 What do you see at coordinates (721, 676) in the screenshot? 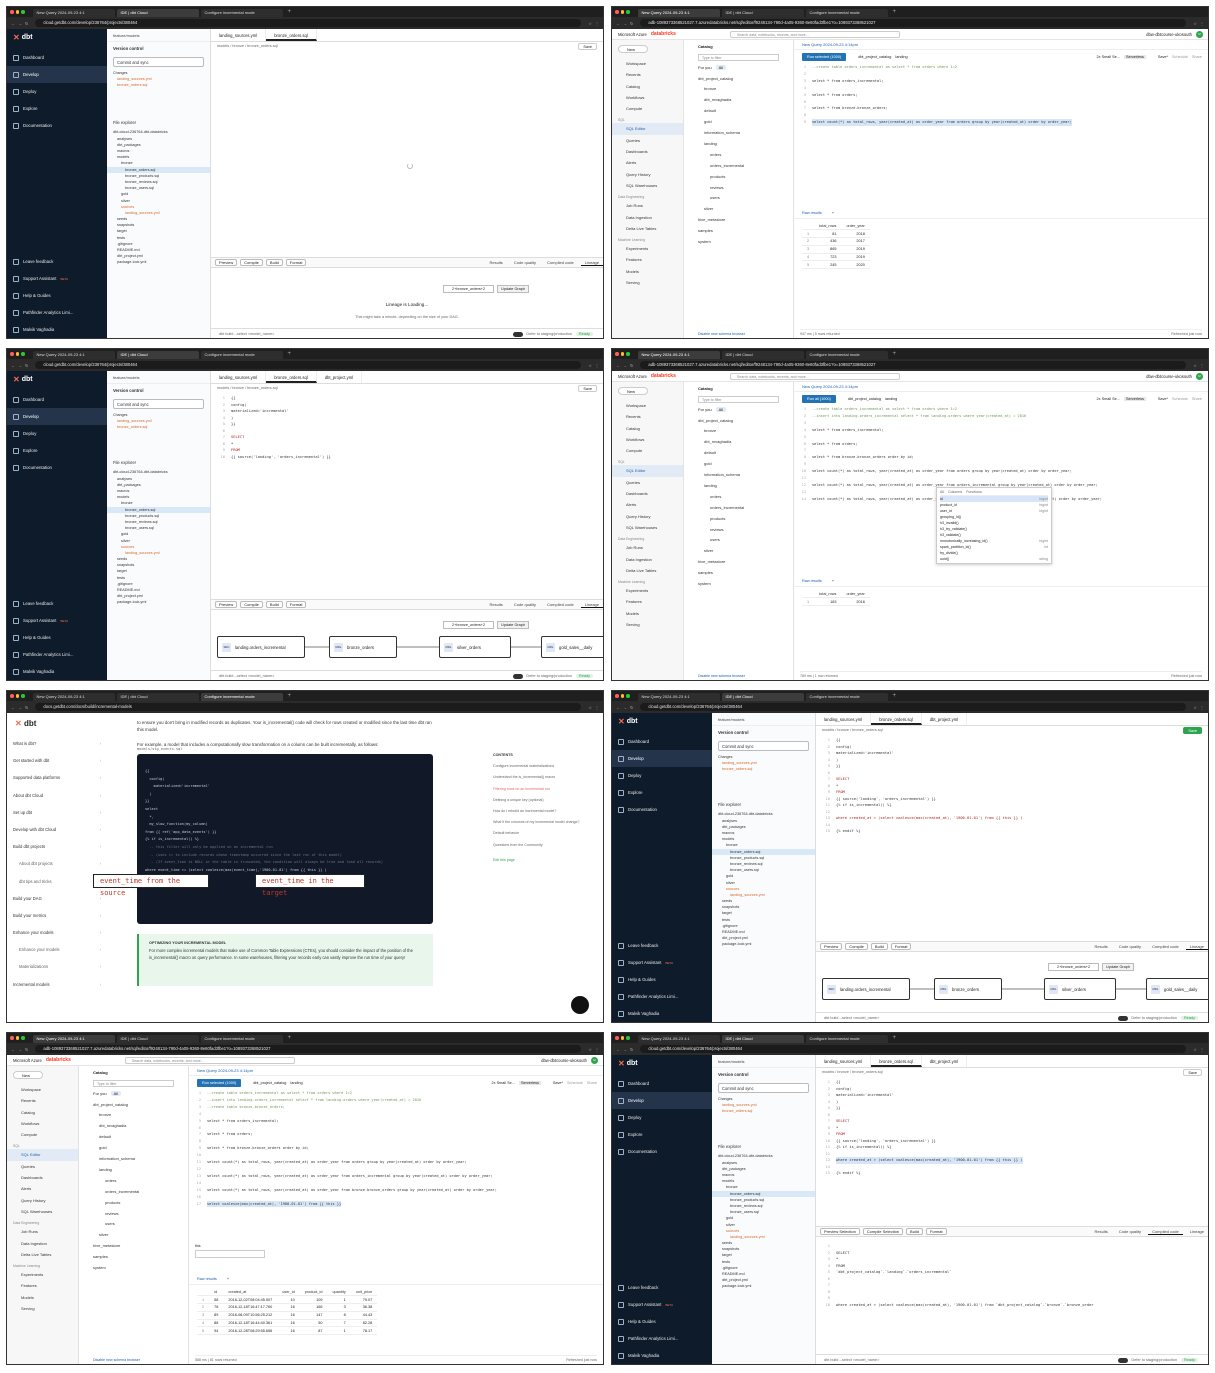
I see `disable-browser-link: Disable new schema browser` at bounding box center [721, 676].